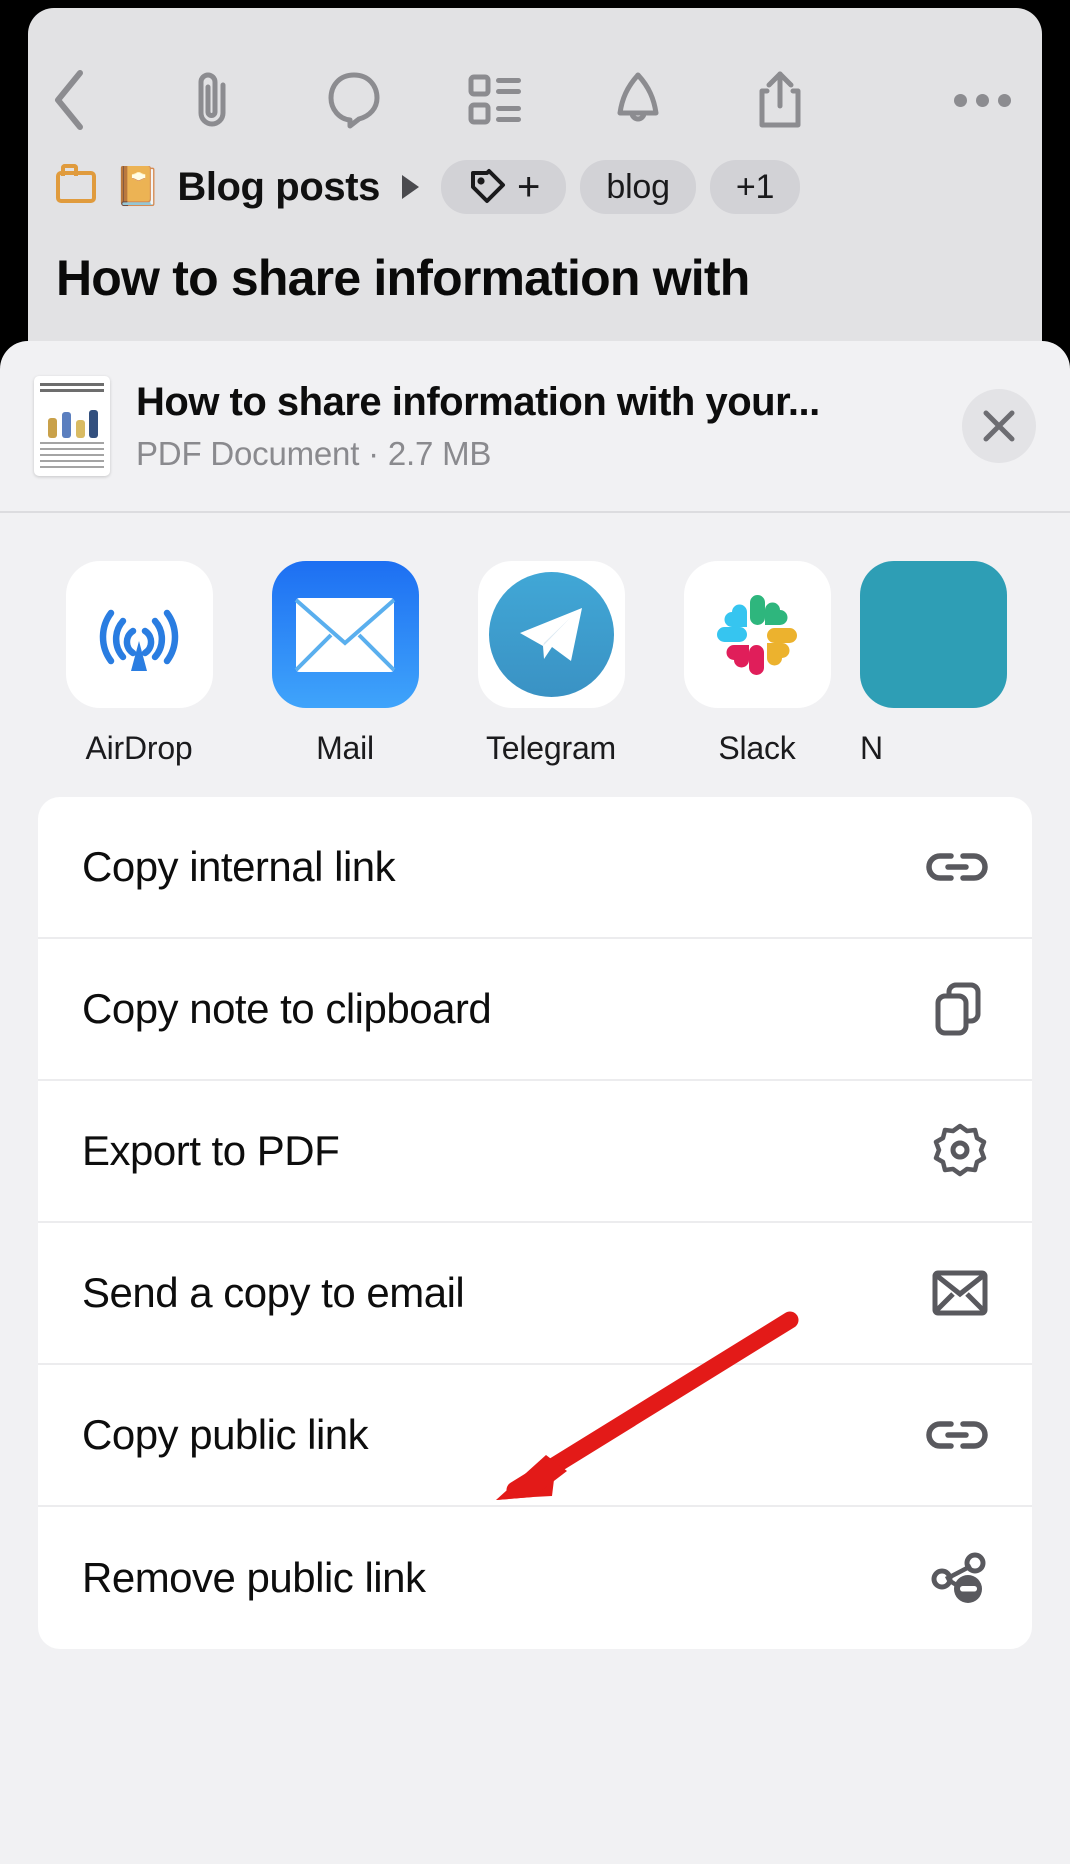 This screenshot has width=1070, height=1864. I want to click on back-chevron-icon, so click(70, 100).